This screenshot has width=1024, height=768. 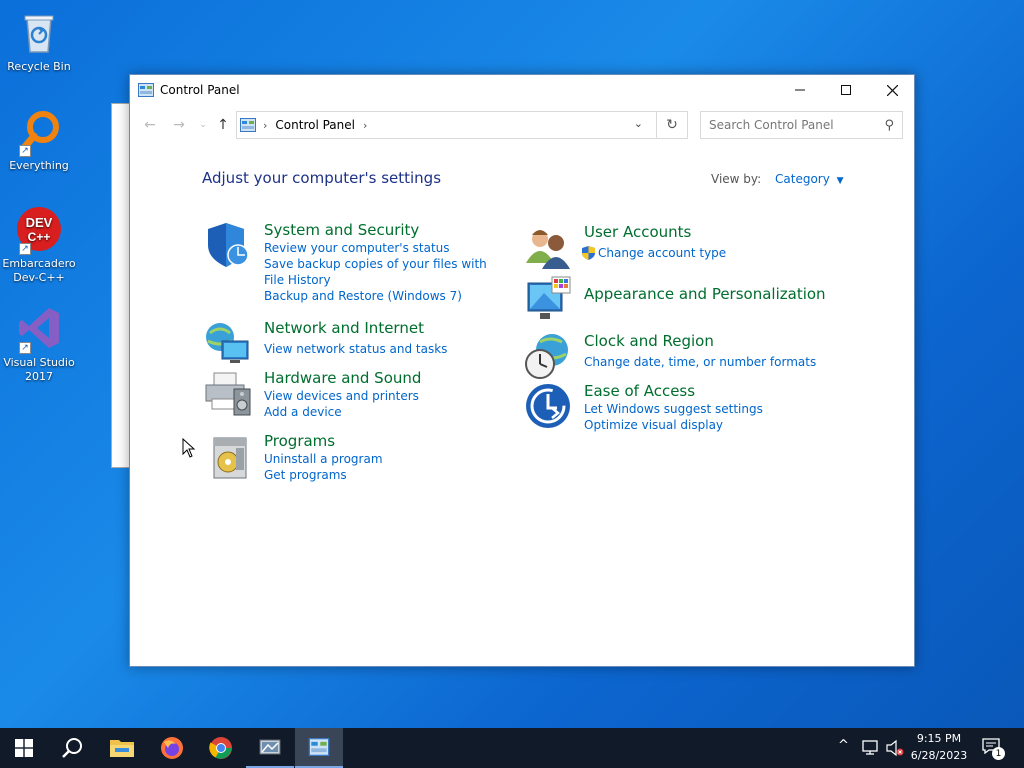 I want to click on desktop-icon-label: Visual Studio 2017, so click(x=39, y=369).